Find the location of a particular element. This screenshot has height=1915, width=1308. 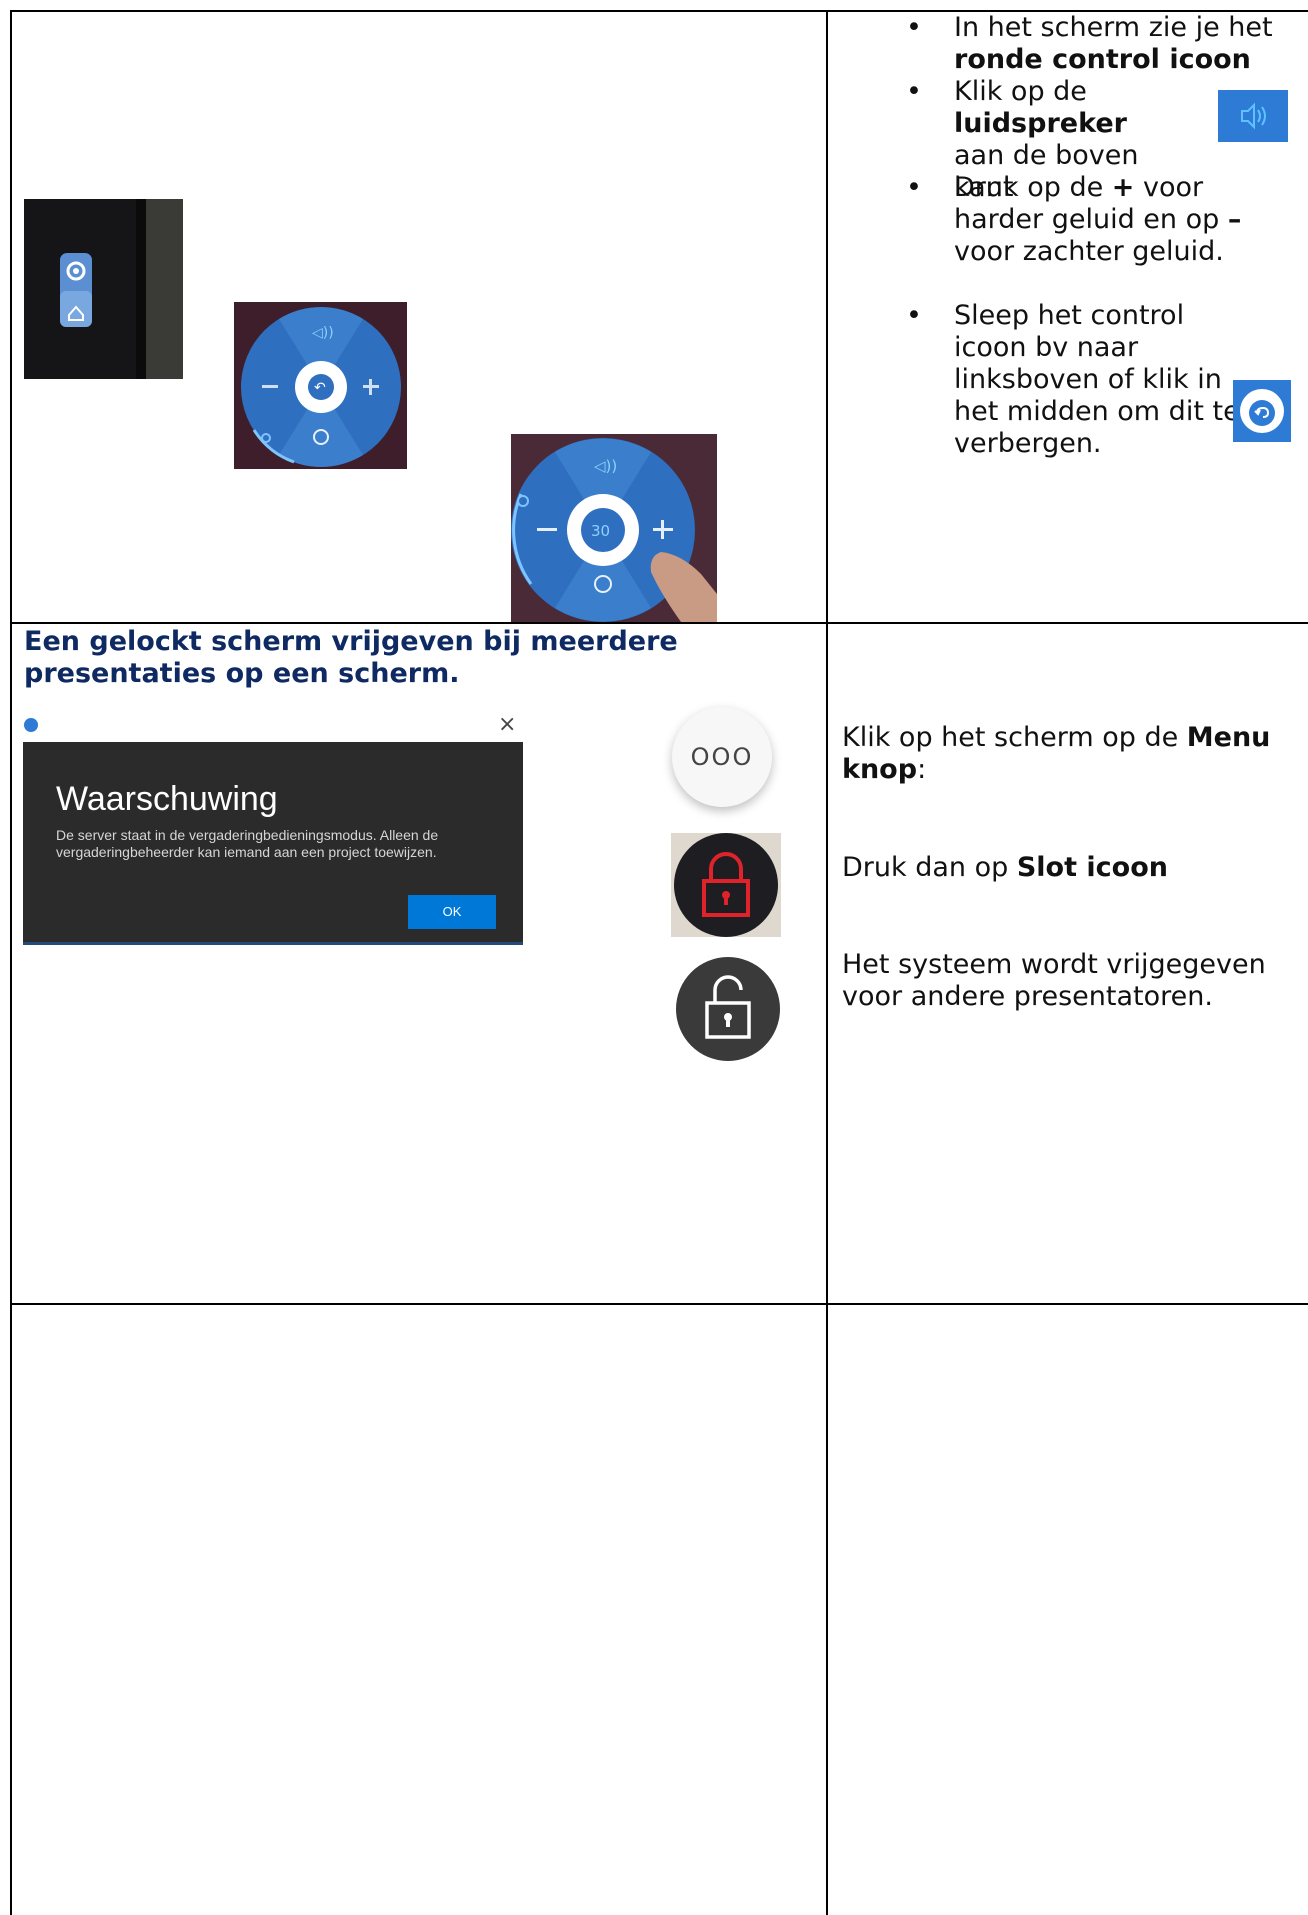

control-dial-photo-large: 30 ◁)) is located at coordinates (614, 528).